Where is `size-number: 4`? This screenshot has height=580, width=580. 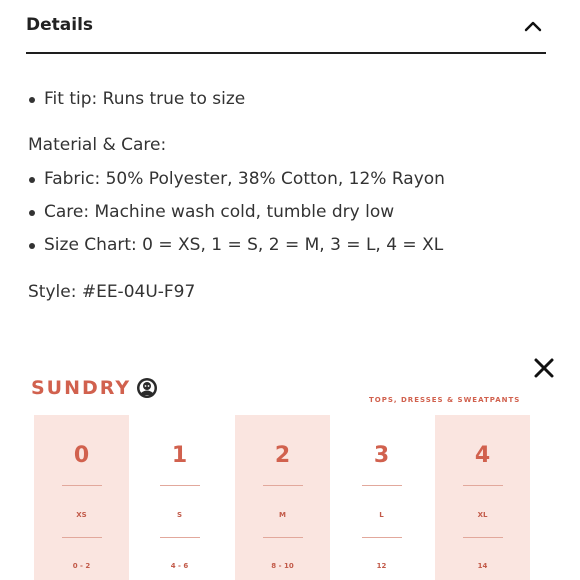 size-number: 4 is located at coordinates (482, 455).